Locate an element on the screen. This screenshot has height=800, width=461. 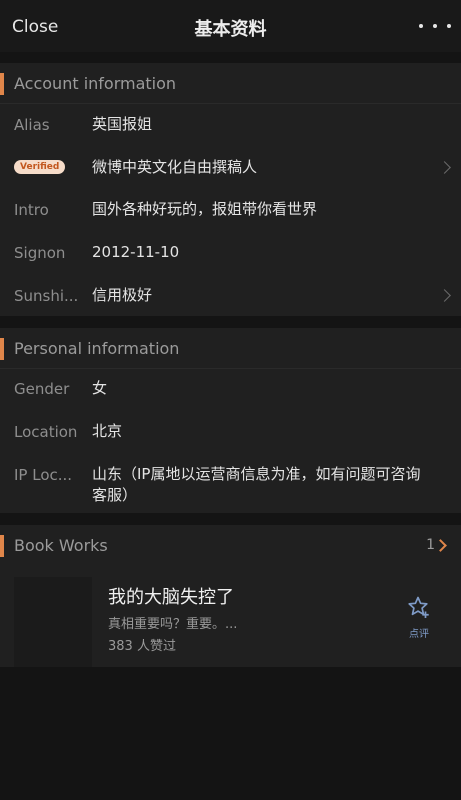
star-plus-icon is located at coordinates (418, 607).